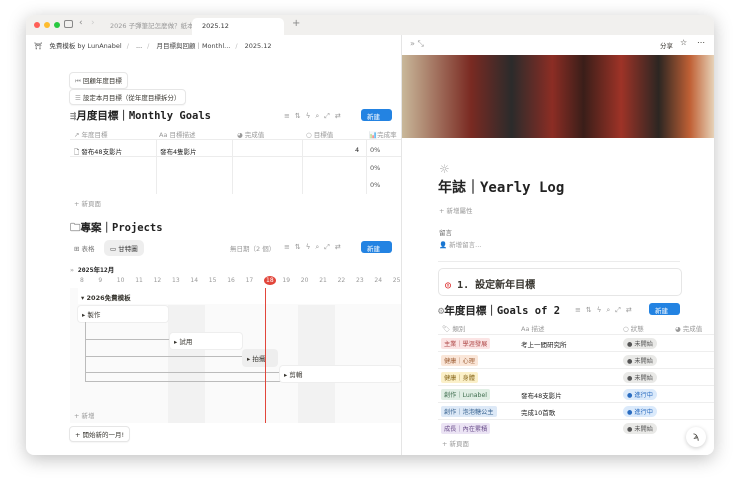  What do you see at coordinates (538, 412) in the screenshot?
I see `goal-description: 完成10首歌` at bounding box center [538, 412].